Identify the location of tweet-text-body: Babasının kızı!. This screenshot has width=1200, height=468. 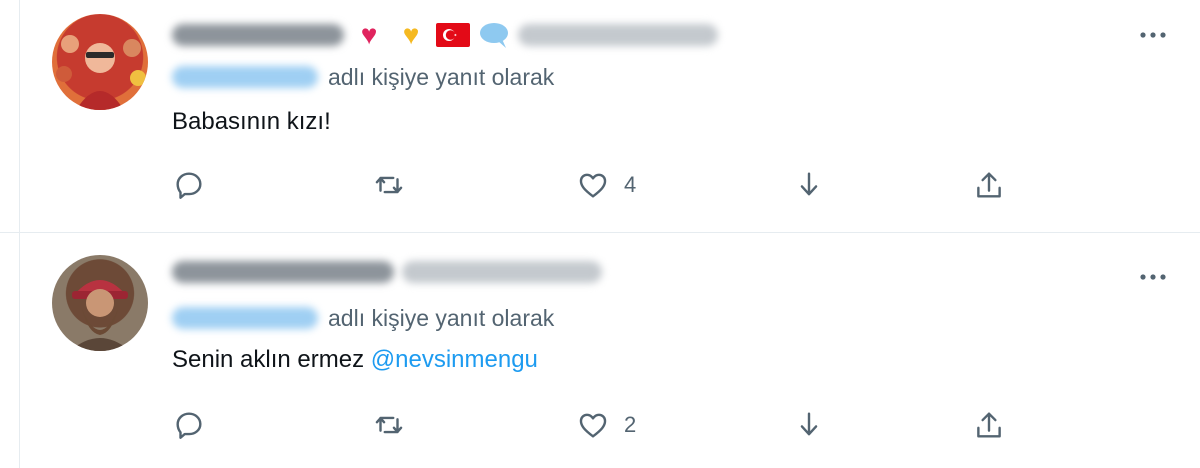
(251, 121).